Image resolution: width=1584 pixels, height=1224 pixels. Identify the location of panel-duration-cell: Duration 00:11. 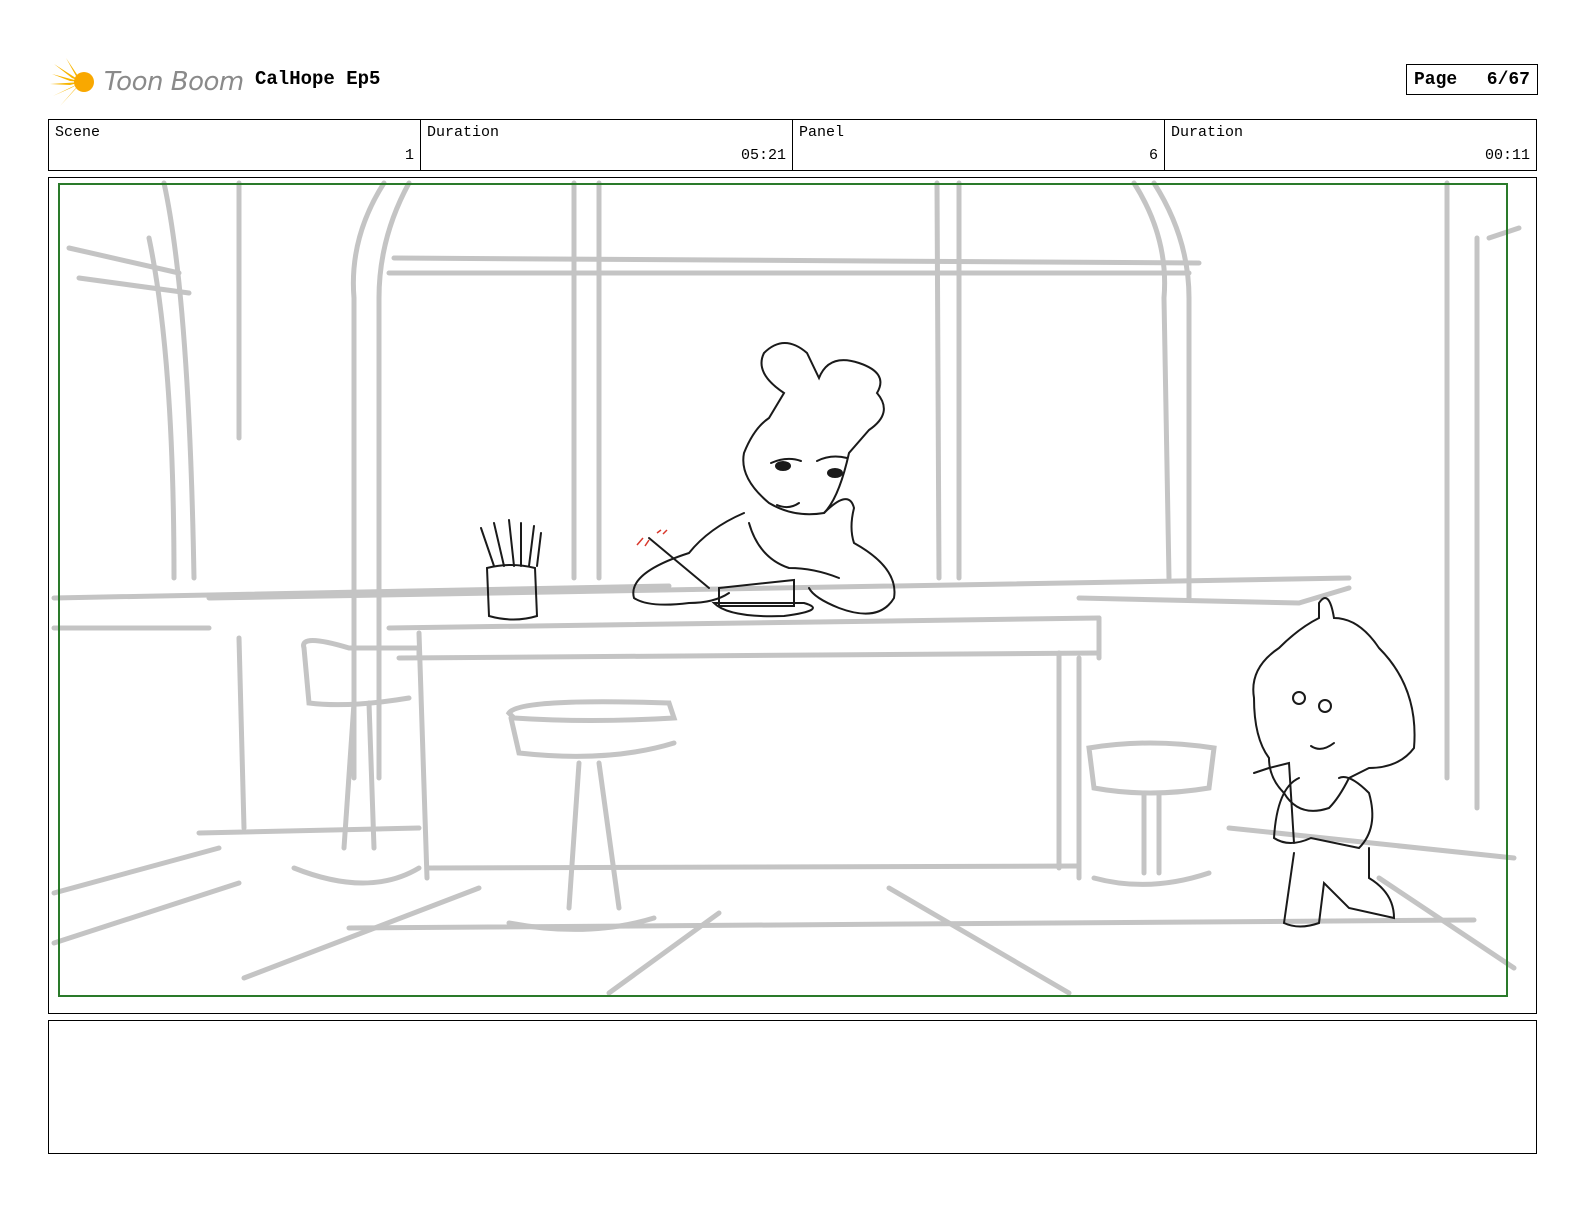
(1350, 145).